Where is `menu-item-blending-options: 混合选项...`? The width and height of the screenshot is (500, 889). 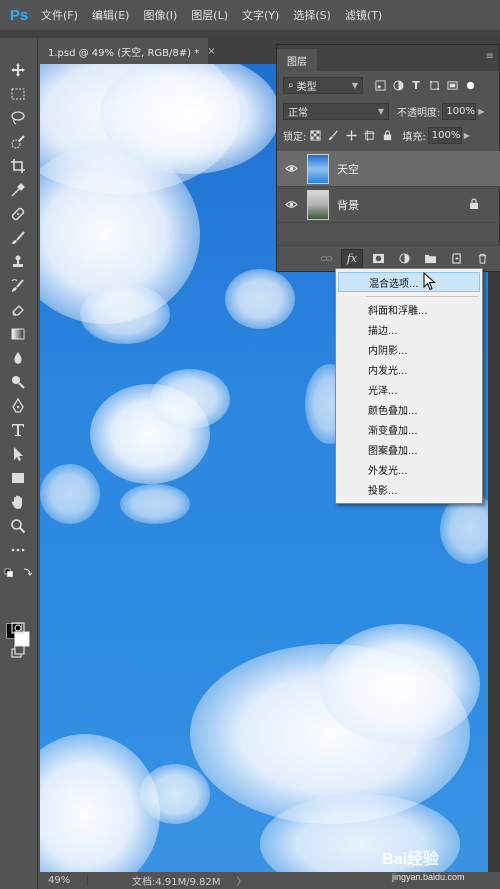 menu-item-blending-options: 混合选项... is located at coordinates (409, 282).